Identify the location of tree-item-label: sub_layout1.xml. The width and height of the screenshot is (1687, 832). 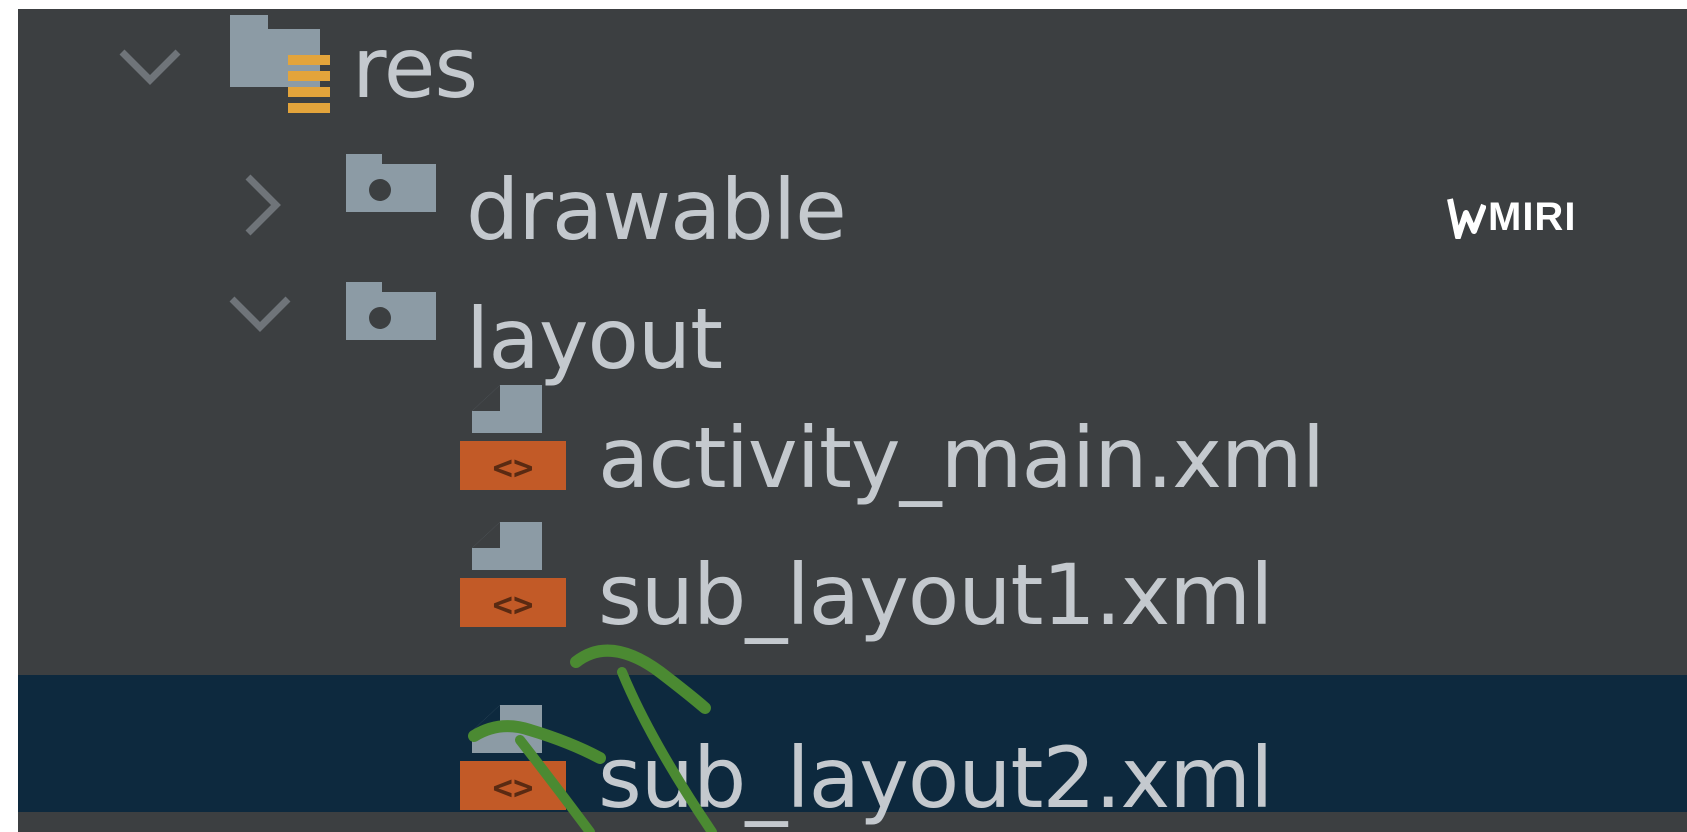
(935, 595).